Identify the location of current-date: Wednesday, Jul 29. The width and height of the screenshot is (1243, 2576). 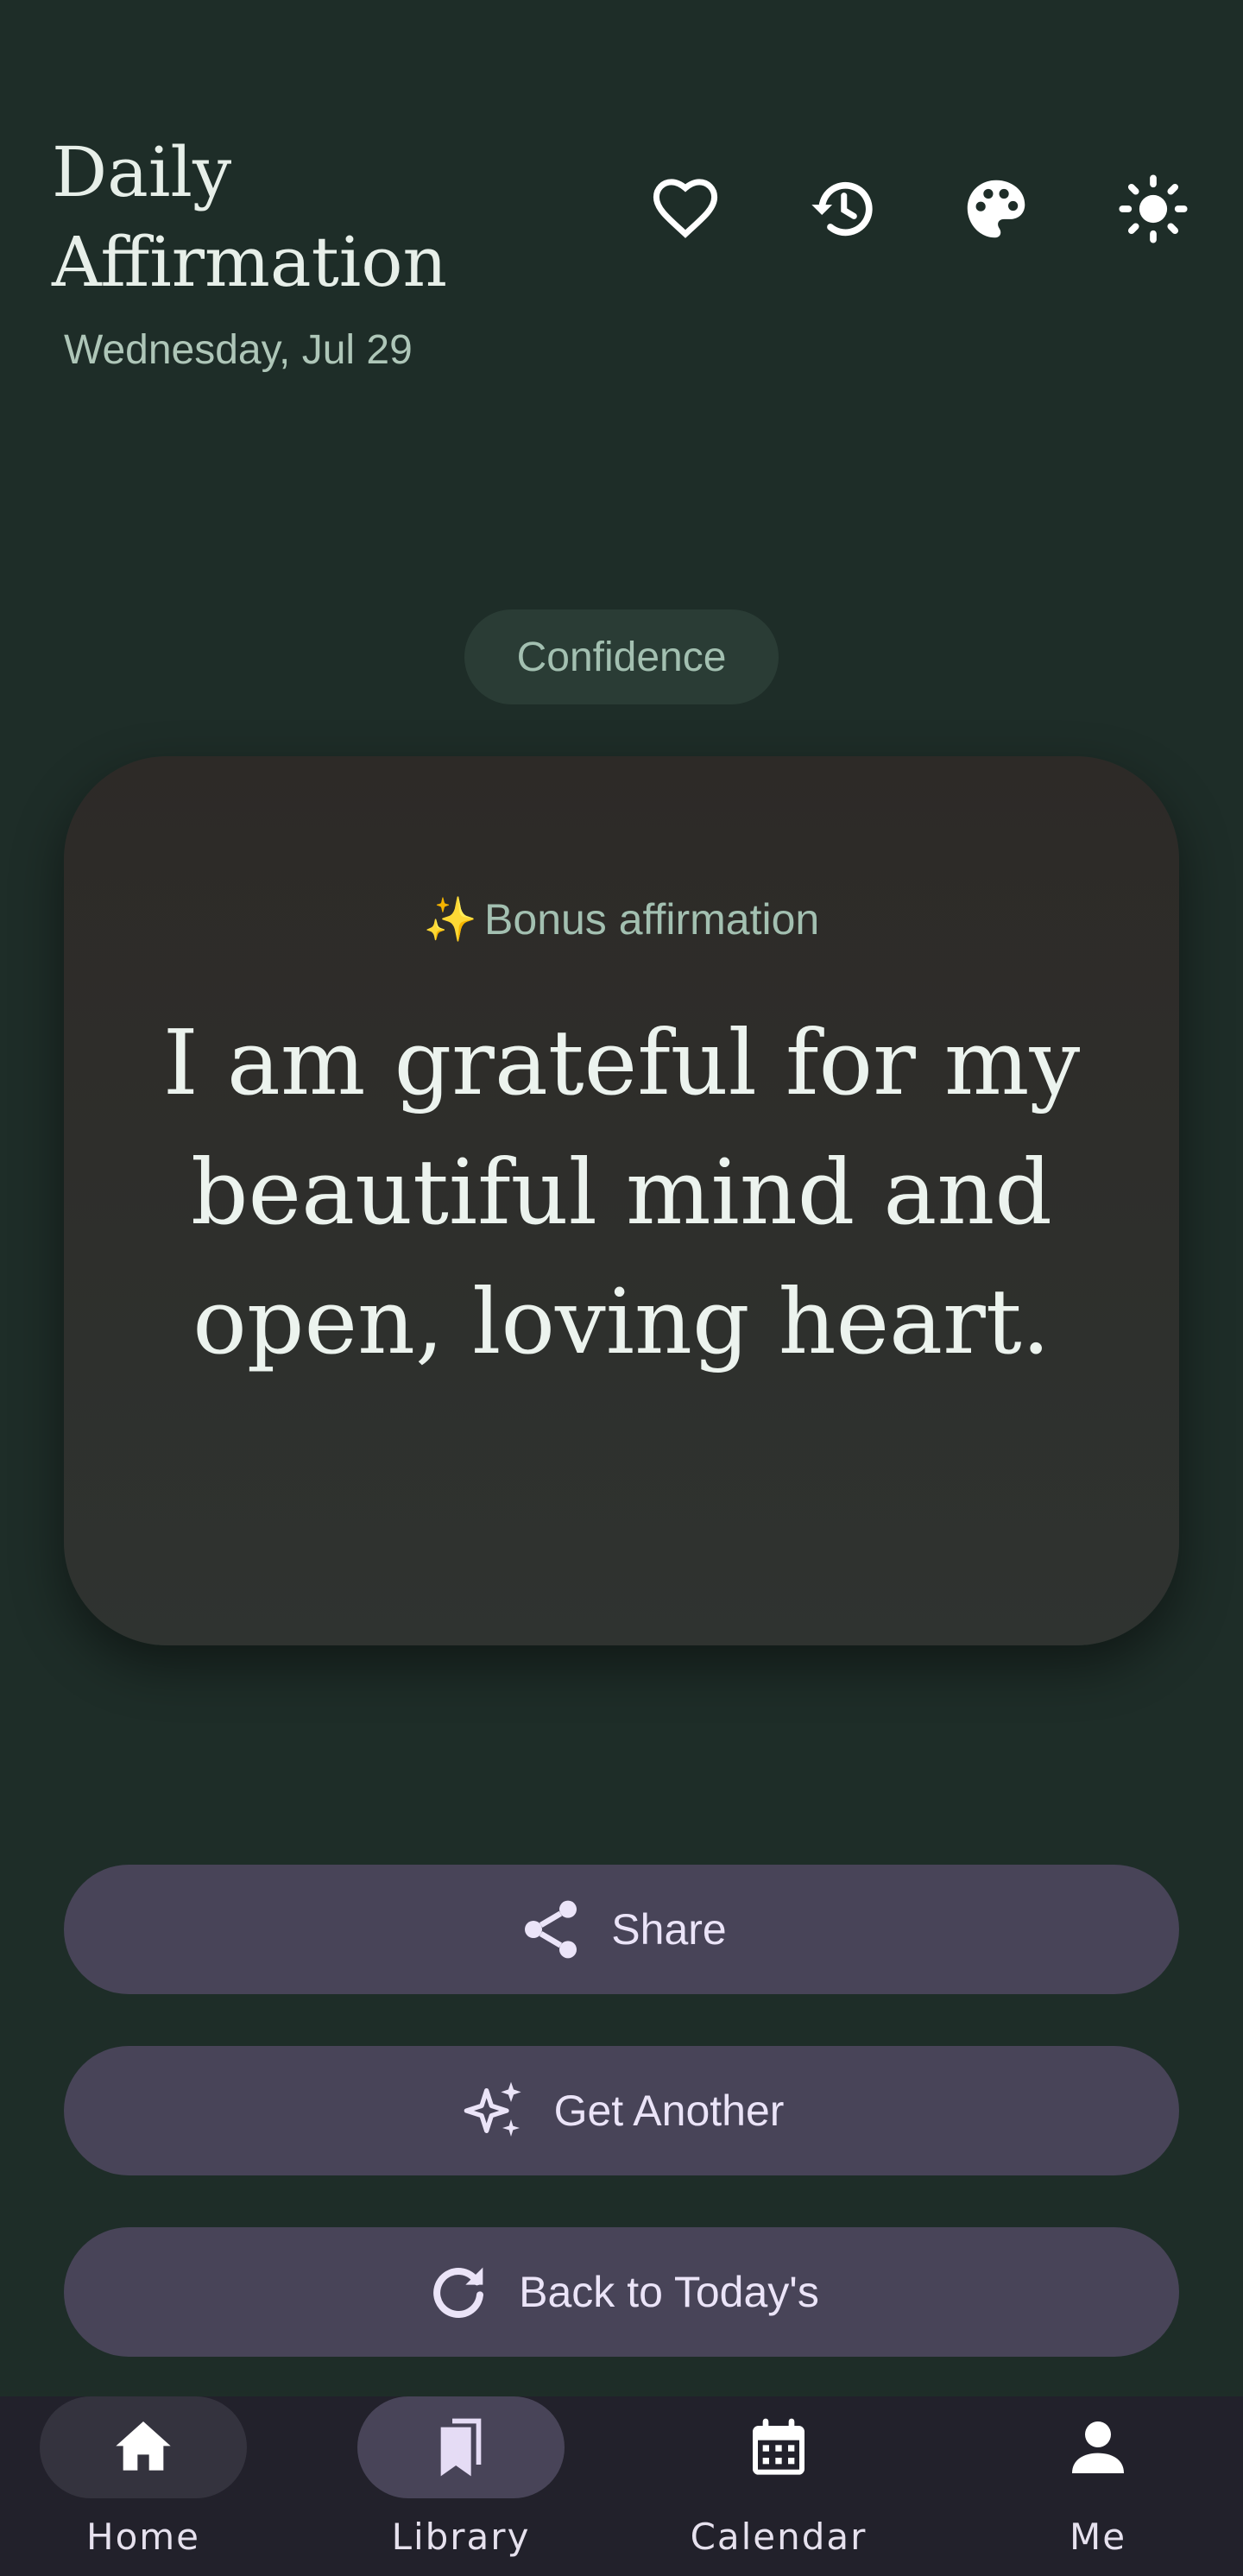
(238, 350).